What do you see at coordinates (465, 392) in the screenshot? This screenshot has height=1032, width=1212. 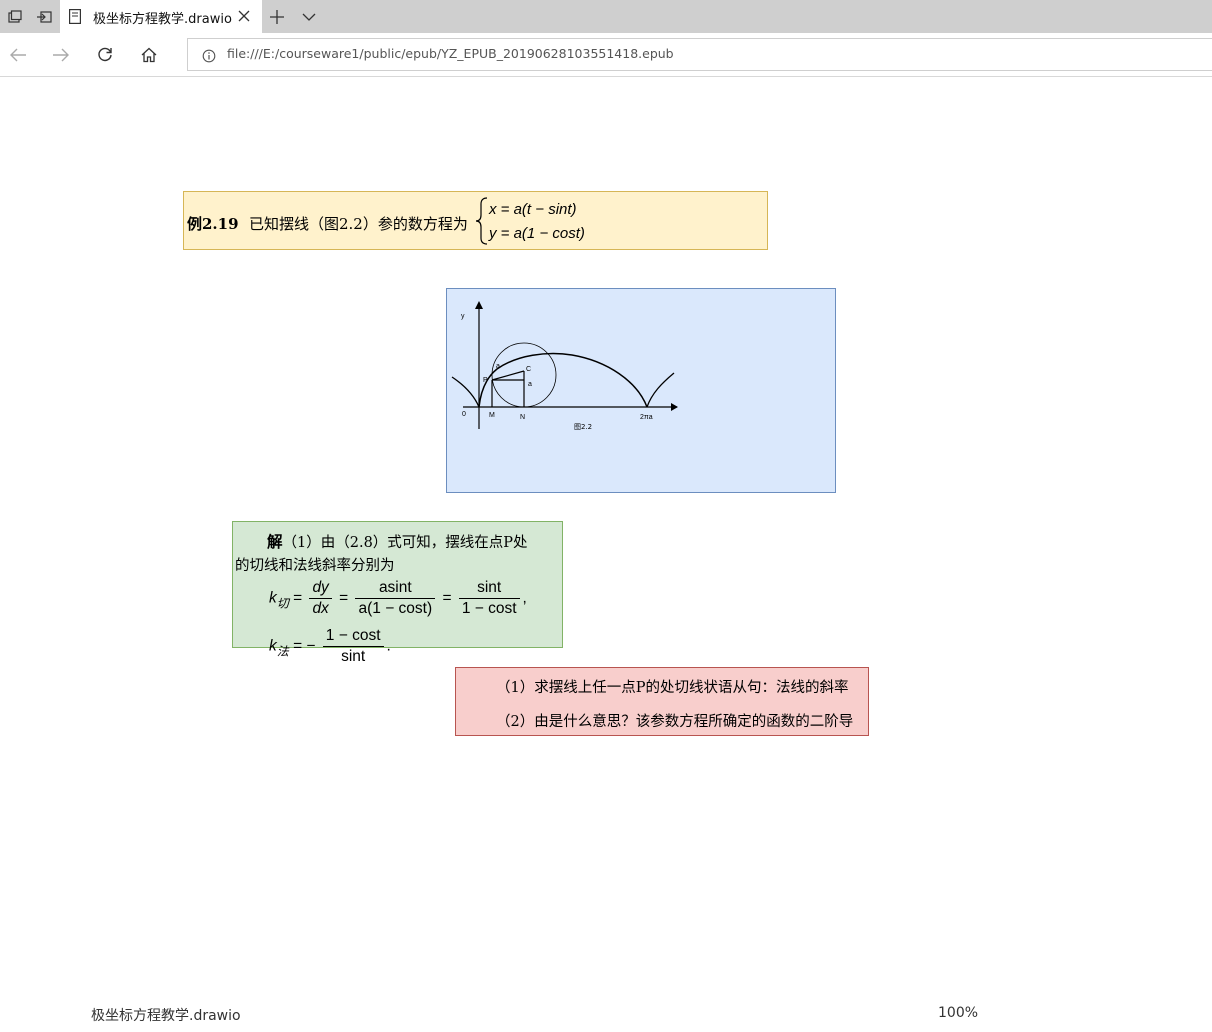 I see `cycloid-left-arch` at bounding box center [465, 392].